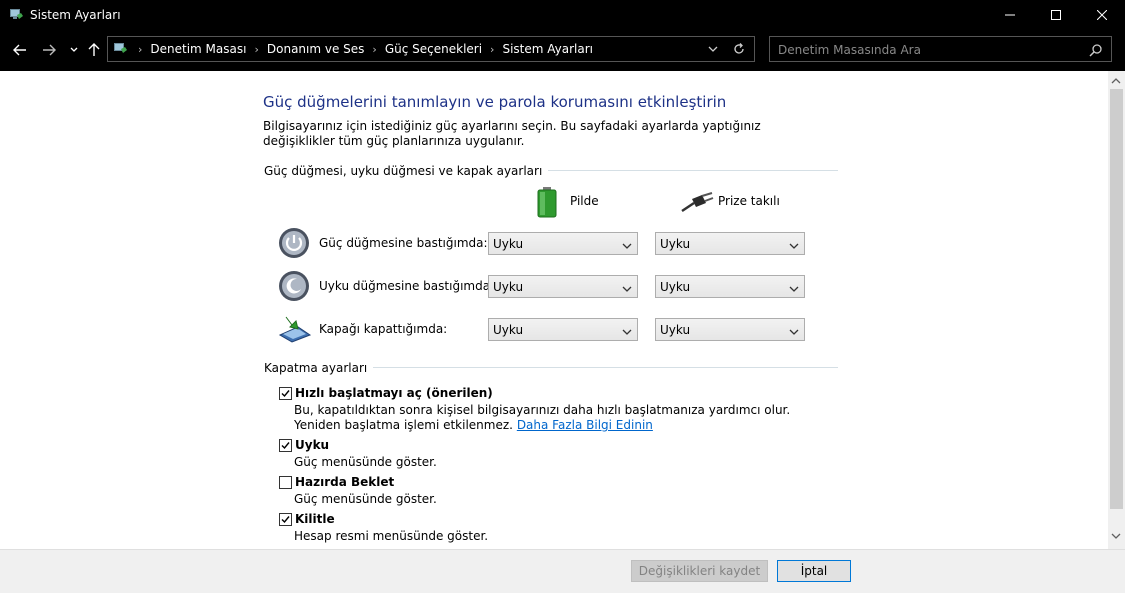 The height and width of the screenshot is (593, 1125). What do you see at coordinates (285, 519) in the screenshot?
I see `lock-checkbox` at bounding box center [285, 519].